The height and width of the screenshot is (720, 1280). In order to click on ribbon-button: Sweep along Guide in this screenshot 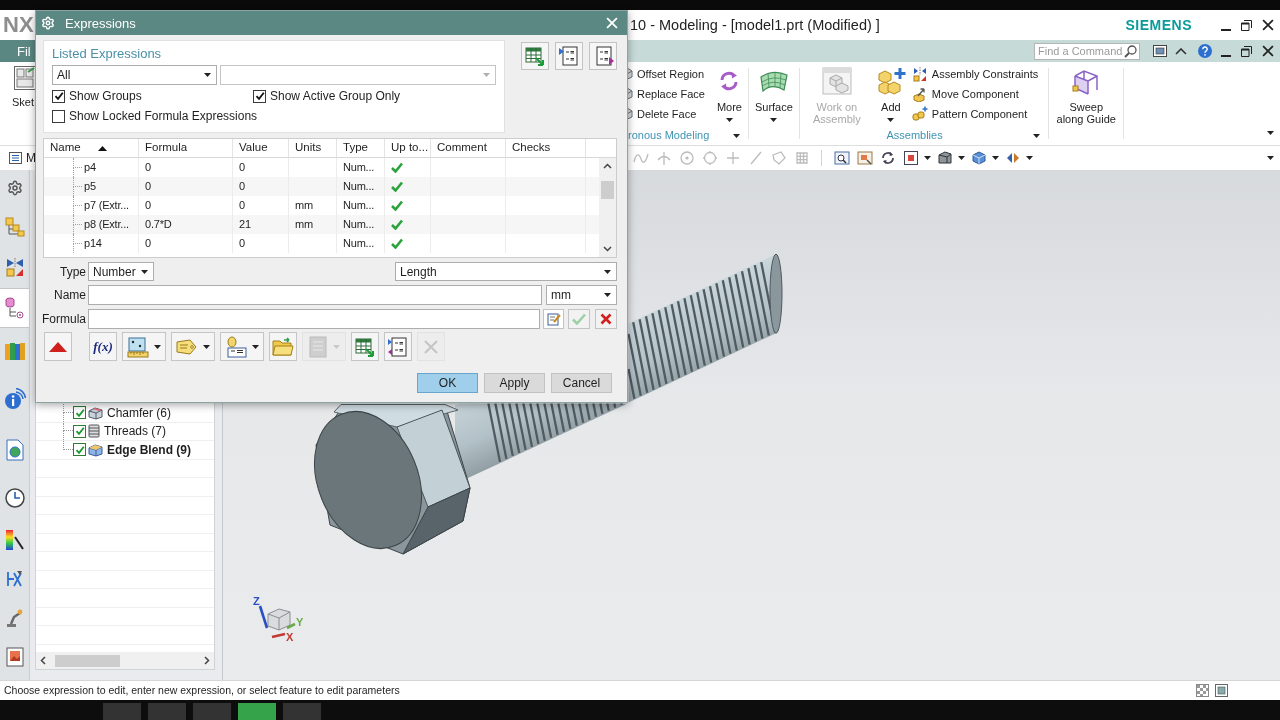, I will do `click(1086, 94)`.